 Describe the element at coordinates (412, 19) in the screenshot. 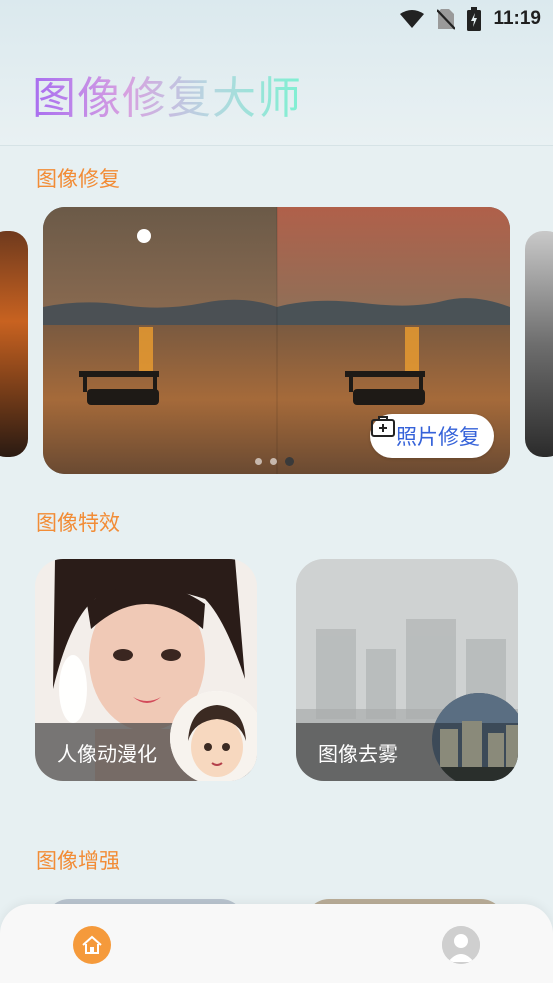

I see `wifi-icon` at that location.